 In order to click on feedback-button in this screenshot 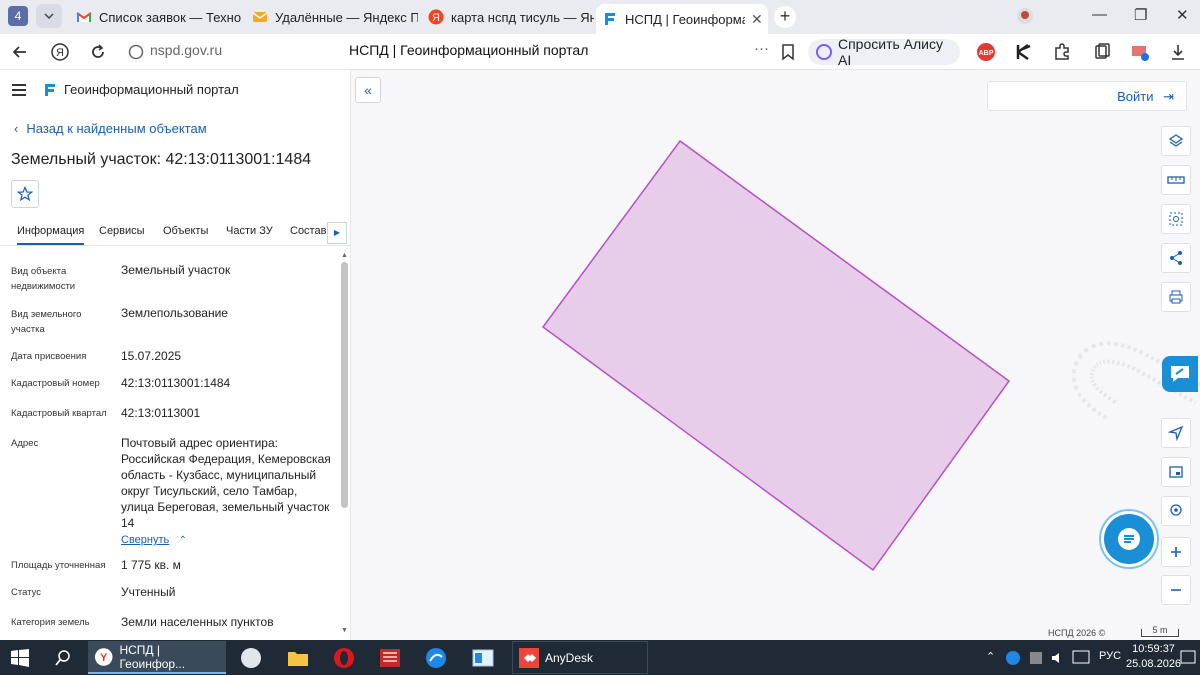, I will do `click(1180, 374)`.